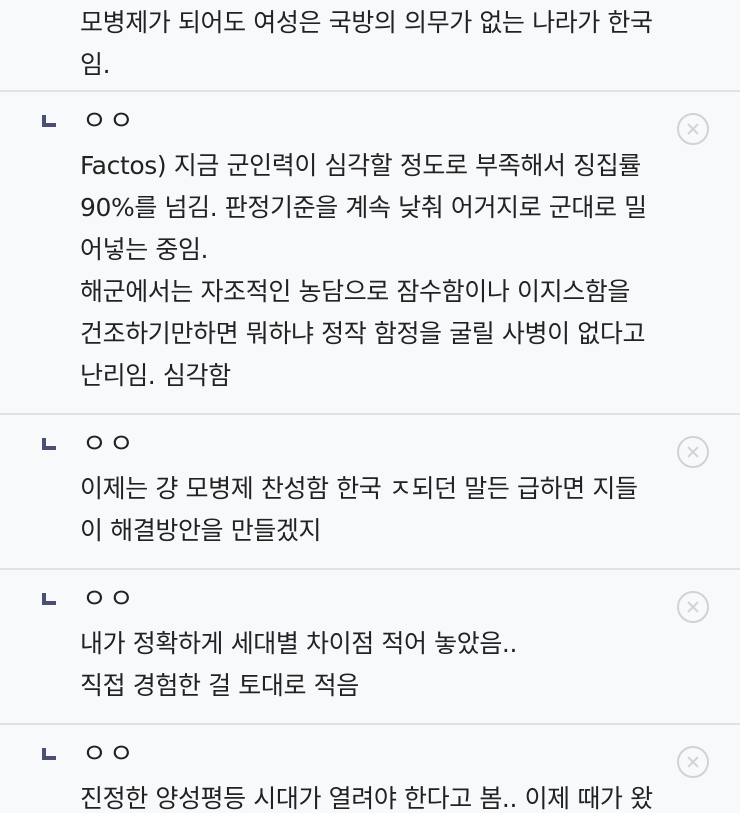 The width and height of the screenshot is (740, 813). What do you see at coordinates (370, 769) in the screenshot?
I see `reply-item: ㅇㅇ 진정한 양성평등 시대가 열려야 한다고 봄.. 이제 때가 왔` at bounding box center [370, 769].